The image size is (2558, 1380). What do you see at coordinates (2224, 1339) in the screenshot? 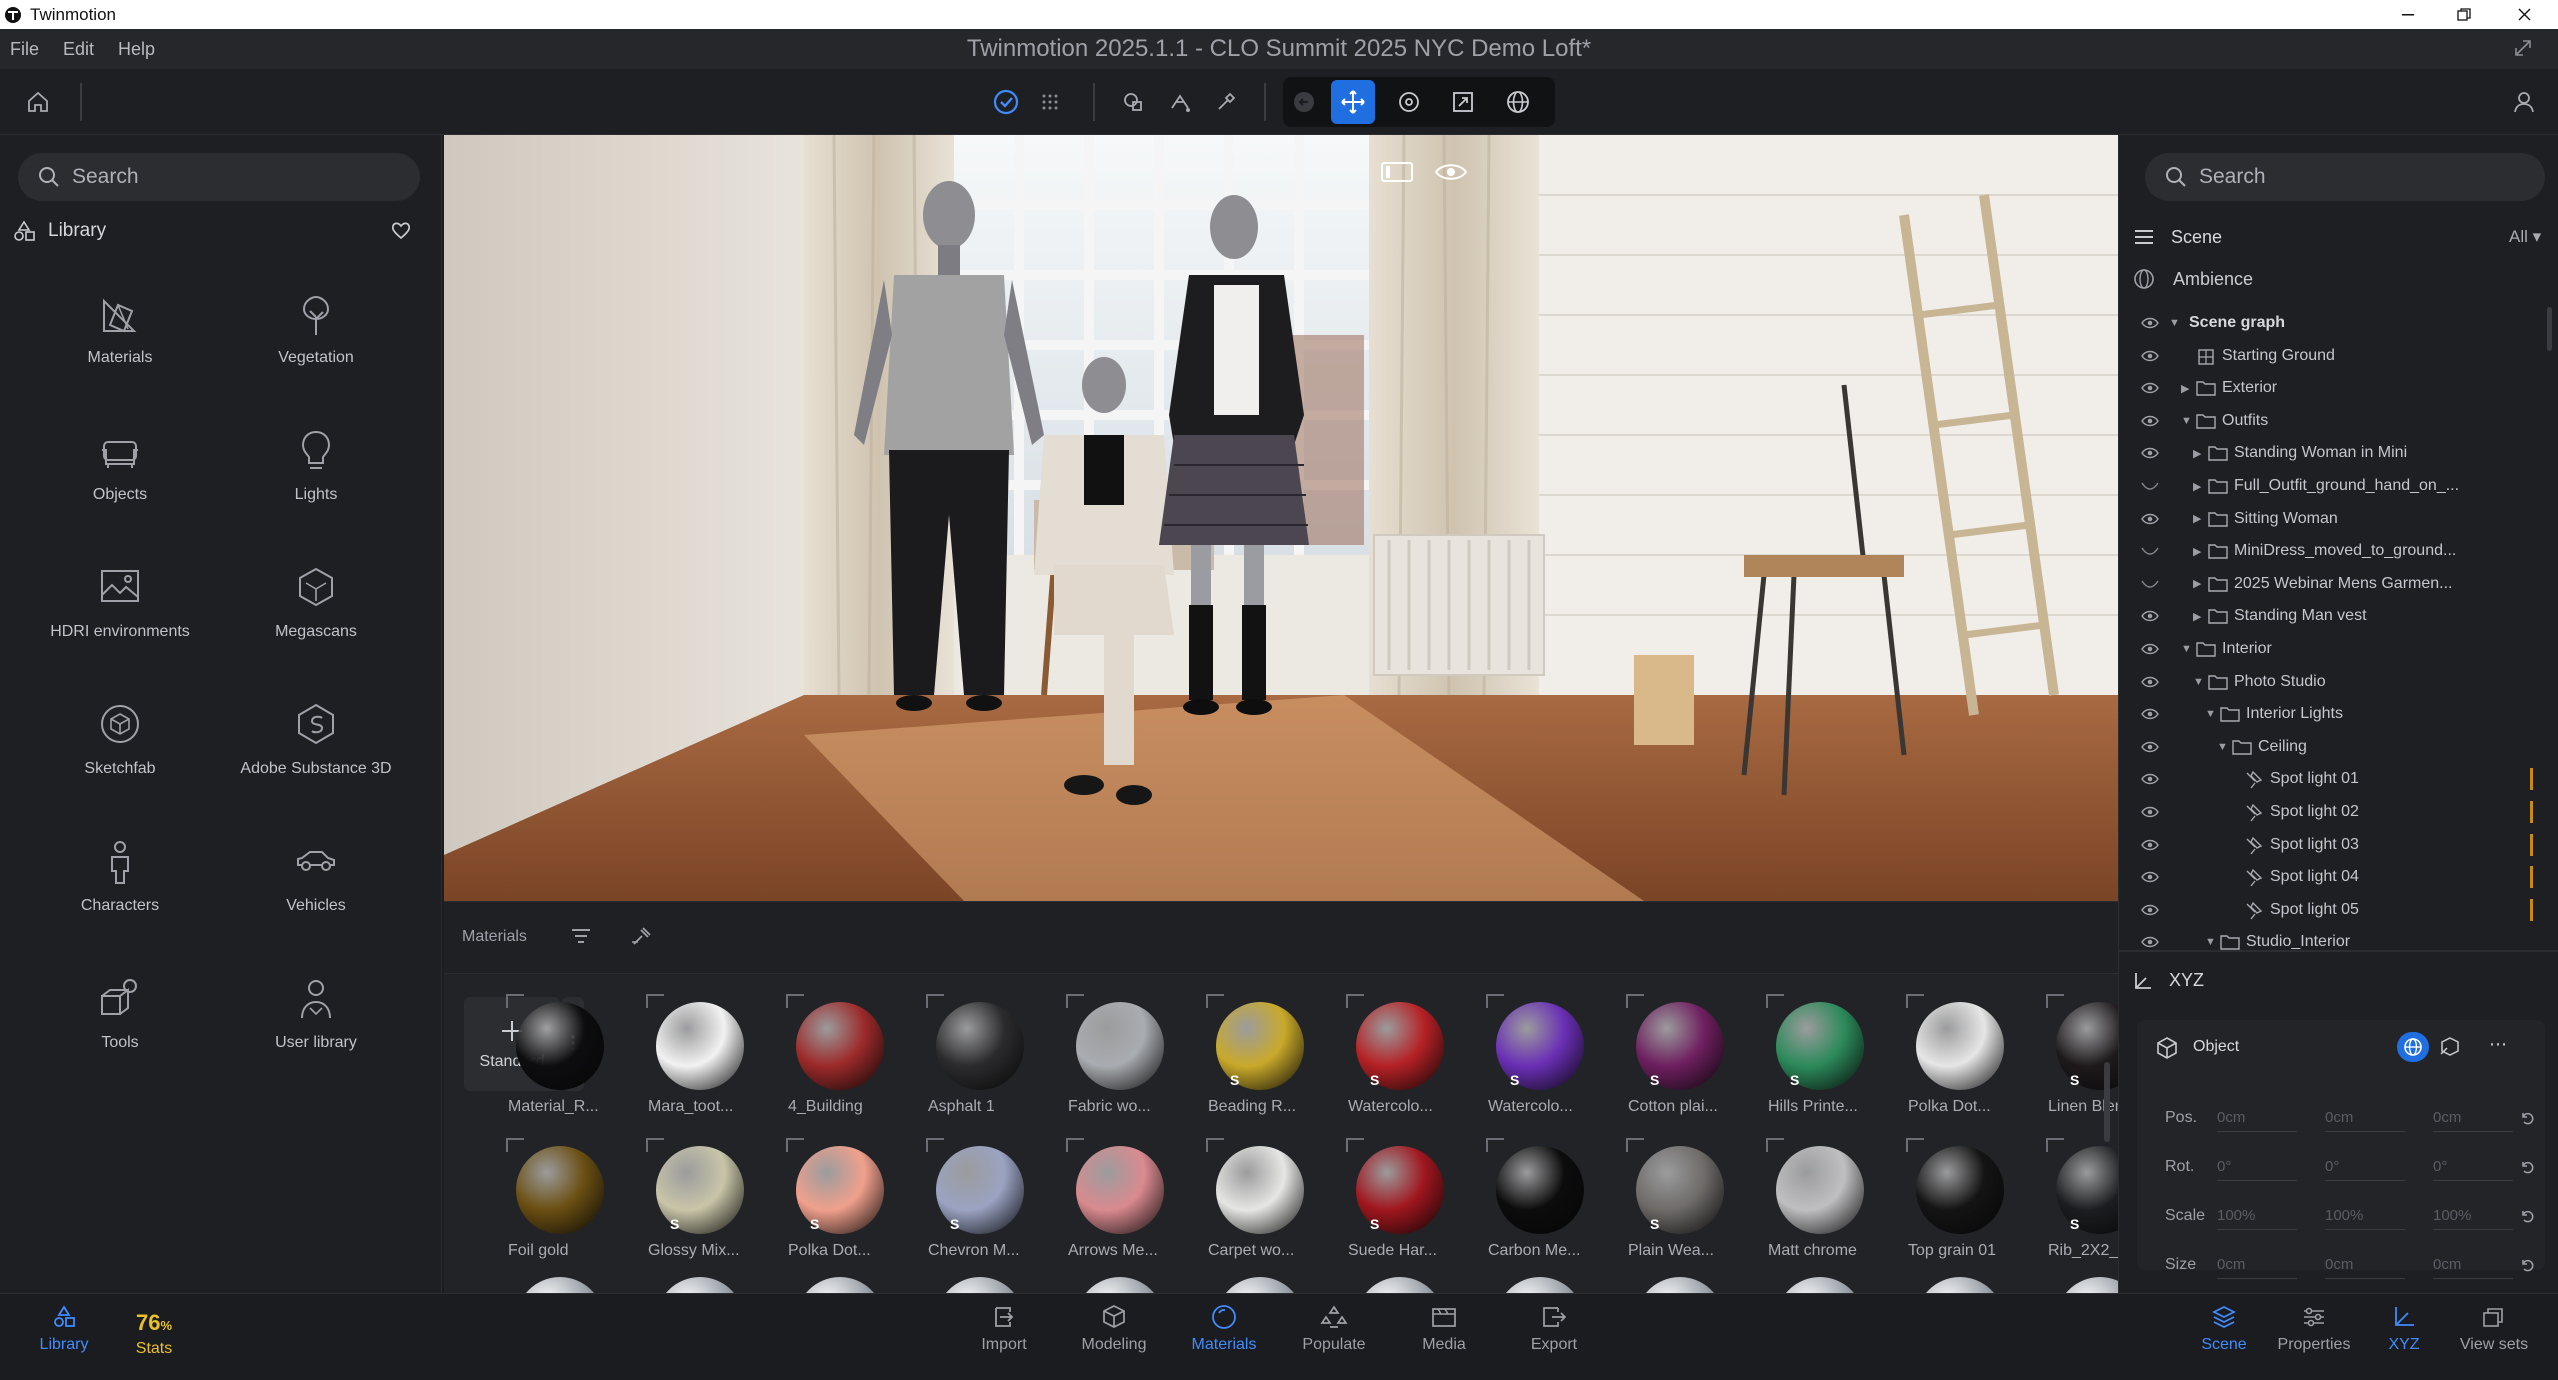
I see `scene-tab-button: Scene` at bounding box center [2224, 1339].